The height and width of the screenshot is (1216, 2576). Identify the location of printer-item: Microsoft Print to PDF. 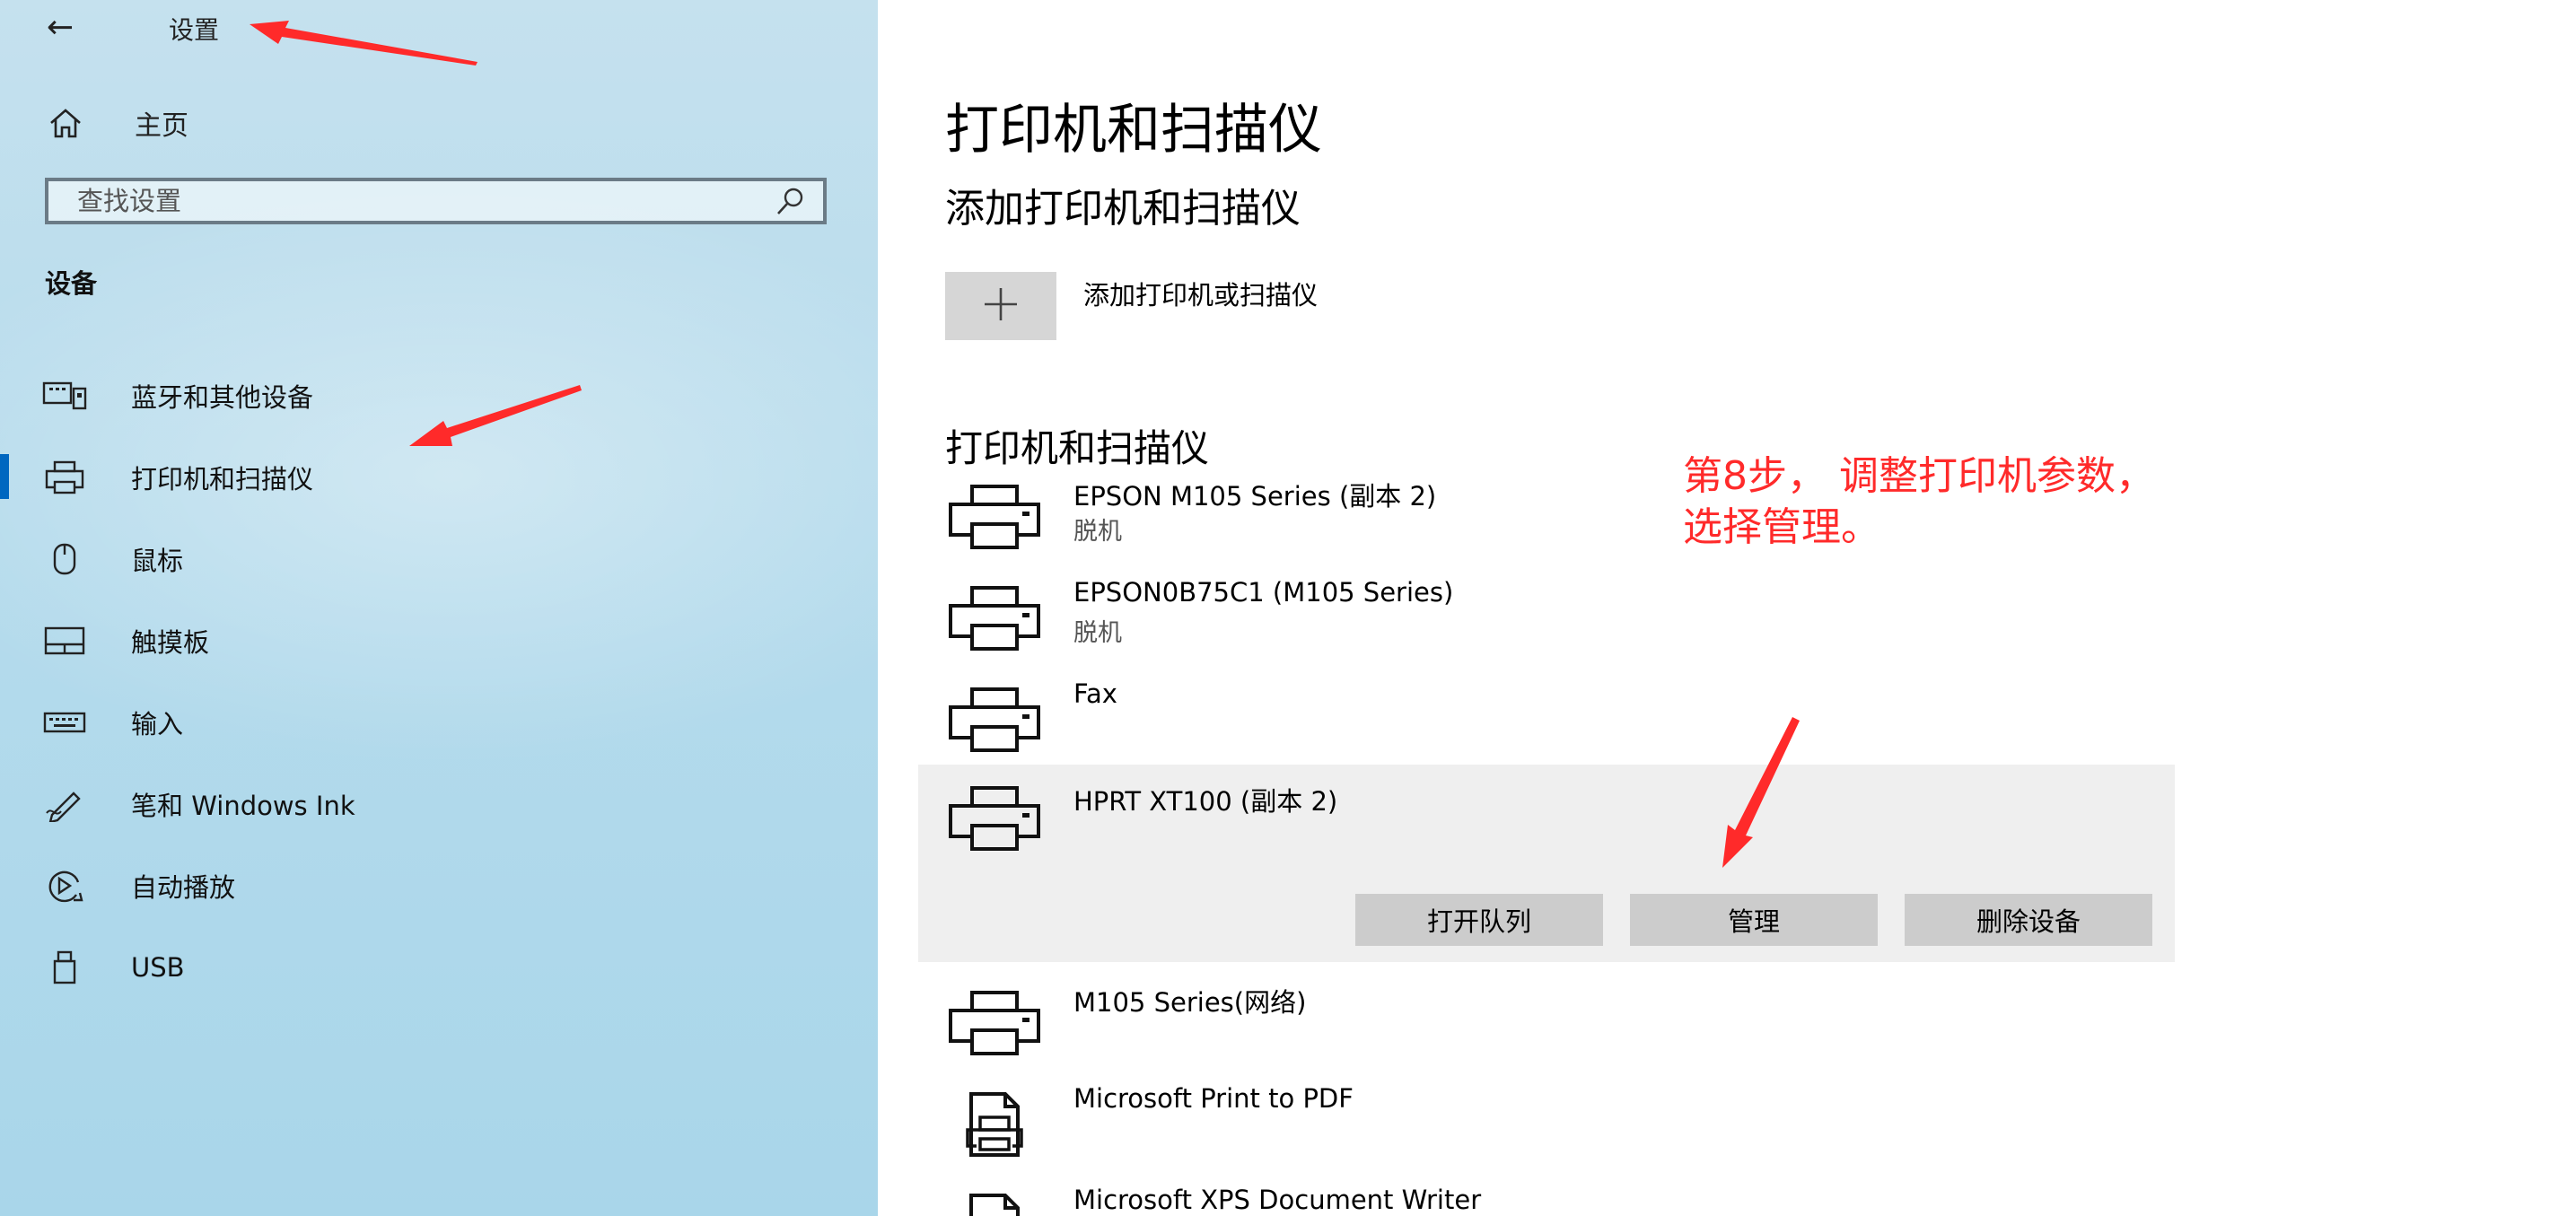
(1546, 1128).